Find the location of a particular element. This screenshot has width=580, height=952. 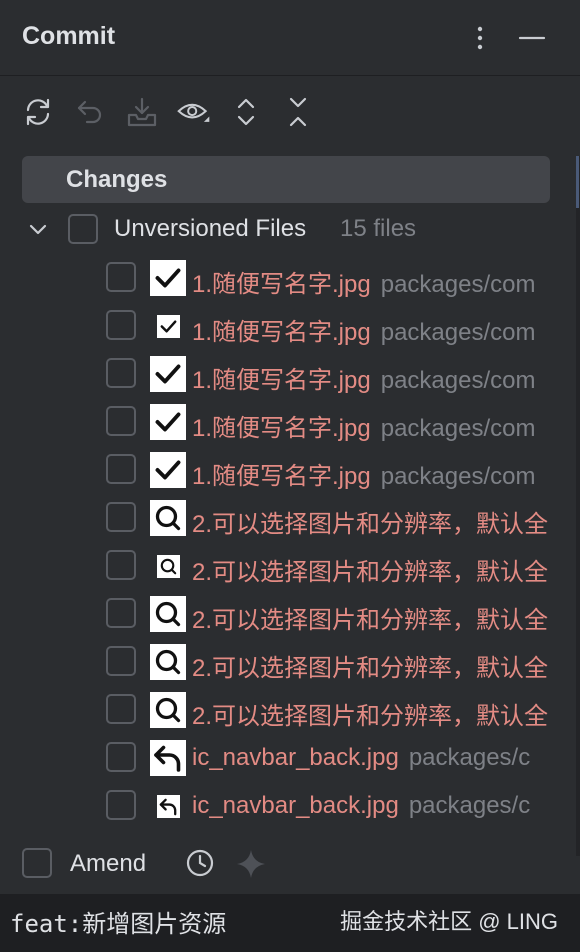

shelve-button is located at coordinates (142, 112).